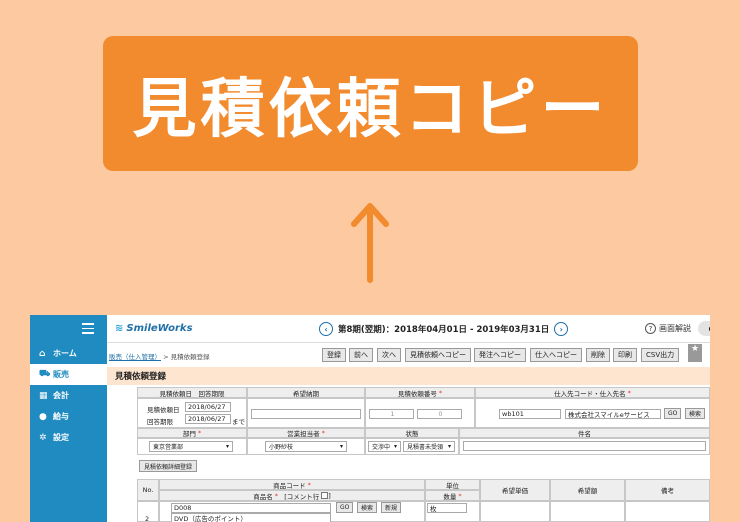 This screenshot has width=740, height=522. I want to click on subject-header: 件名, so click(584, 433).